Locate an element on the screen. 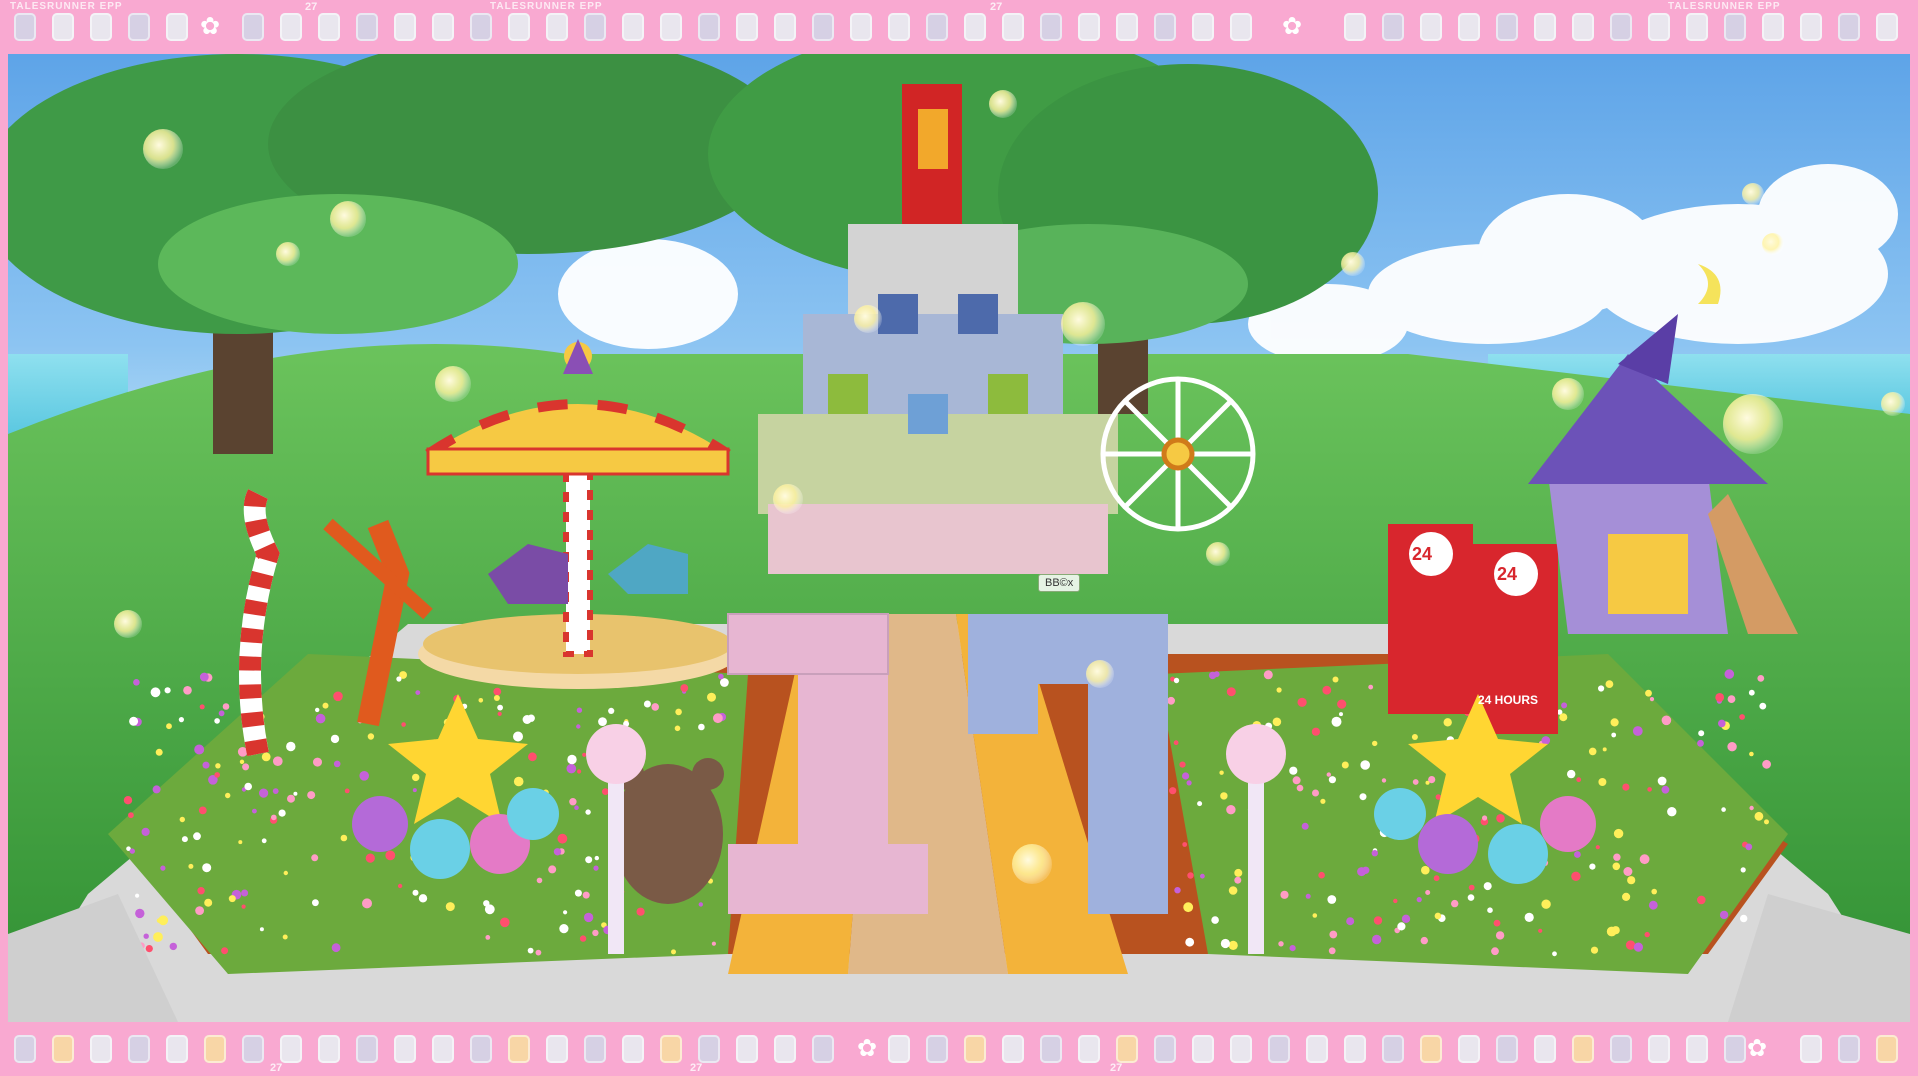  film-border-left is located at coordinates (4, 538).